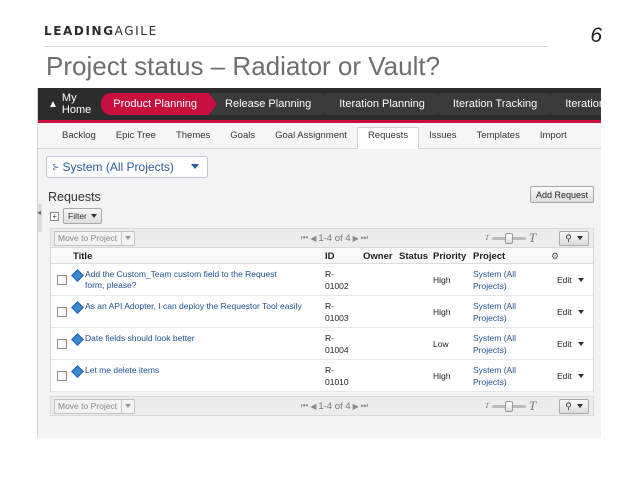 Image resolution: width=638 pixels, height=478 pixels. Describe the element at coordinates (385, 104) in the screenshot. I see `nav-tab-iteration-planning: Iteration Planning` at that location.